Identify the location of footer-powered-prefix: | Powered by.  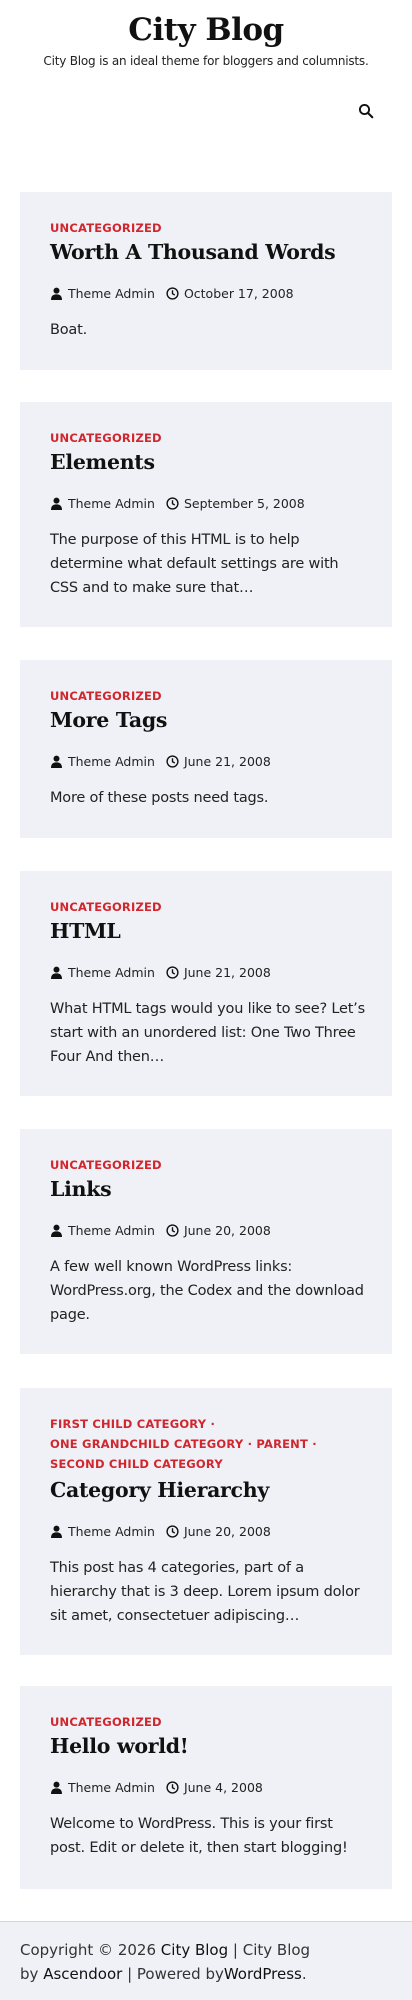
(175, 1974).